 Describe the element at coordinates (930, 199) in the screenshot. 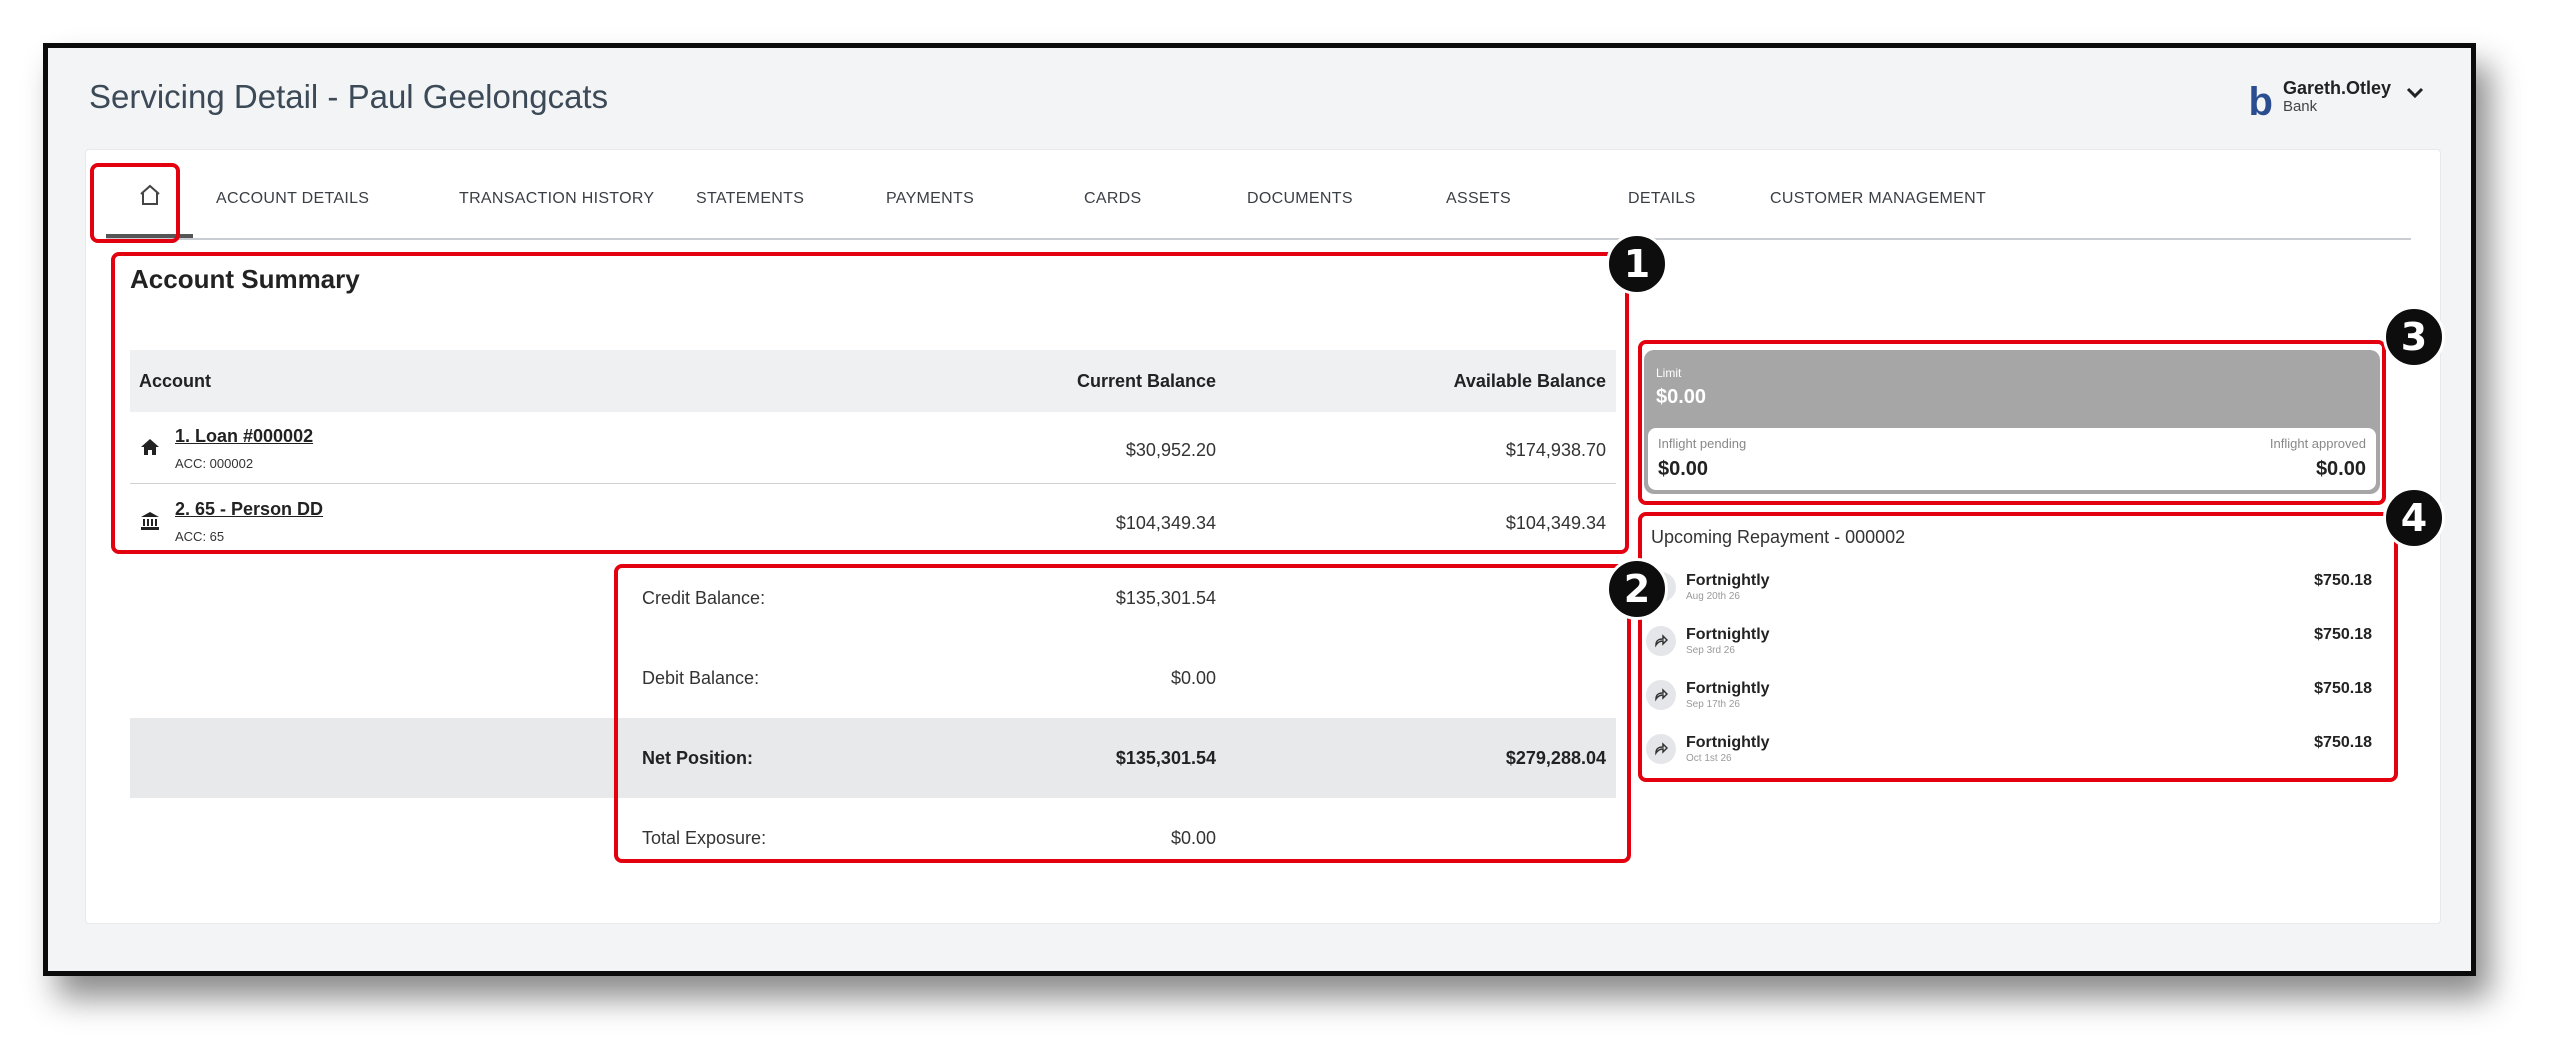

I see `tab-payments: PAYMENTS` at that location.